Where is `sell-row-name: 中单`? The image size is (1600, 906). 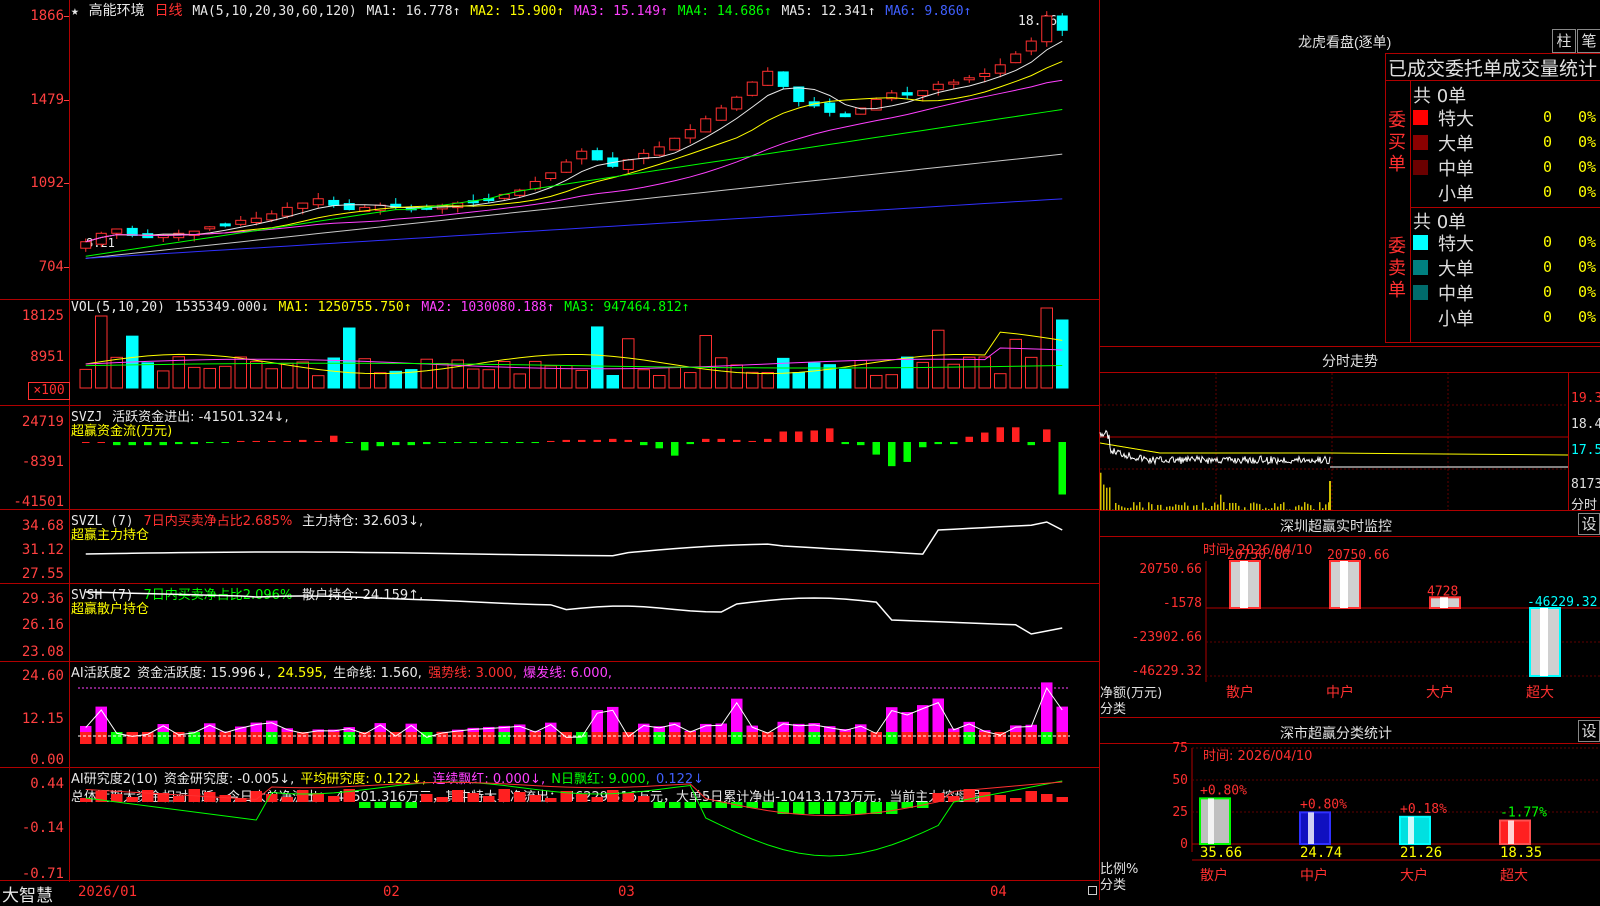 sell-row-name: 中单 is located at coordinates (1456, 293).